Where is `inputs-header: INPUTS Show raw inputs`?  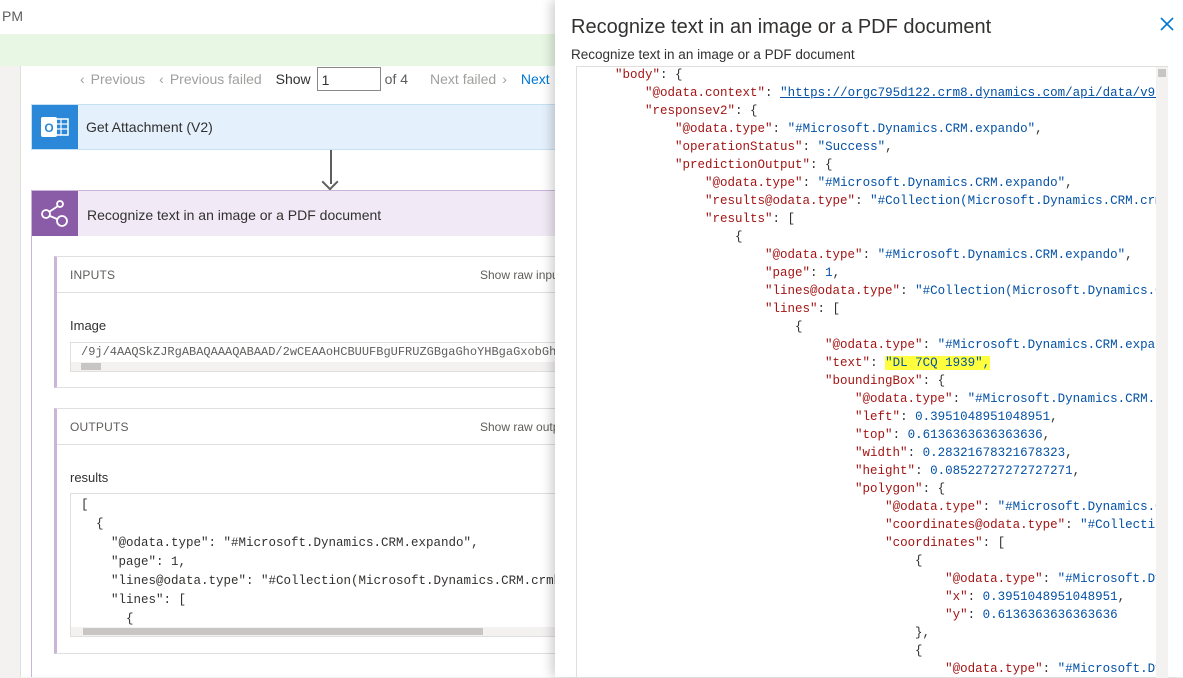
inputs-header: INPUTS Show raw inputs is located at coordinates (308, 275).